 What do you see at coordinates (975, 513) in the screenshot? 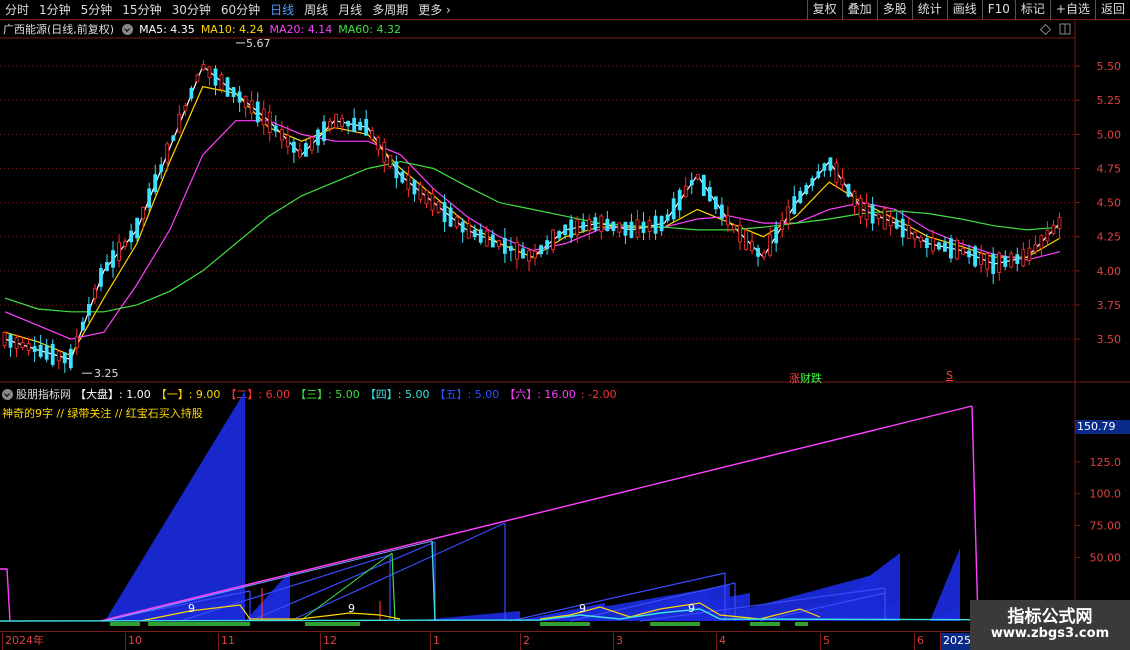
I see `magenta-drop` at bounding box center [975, 513].